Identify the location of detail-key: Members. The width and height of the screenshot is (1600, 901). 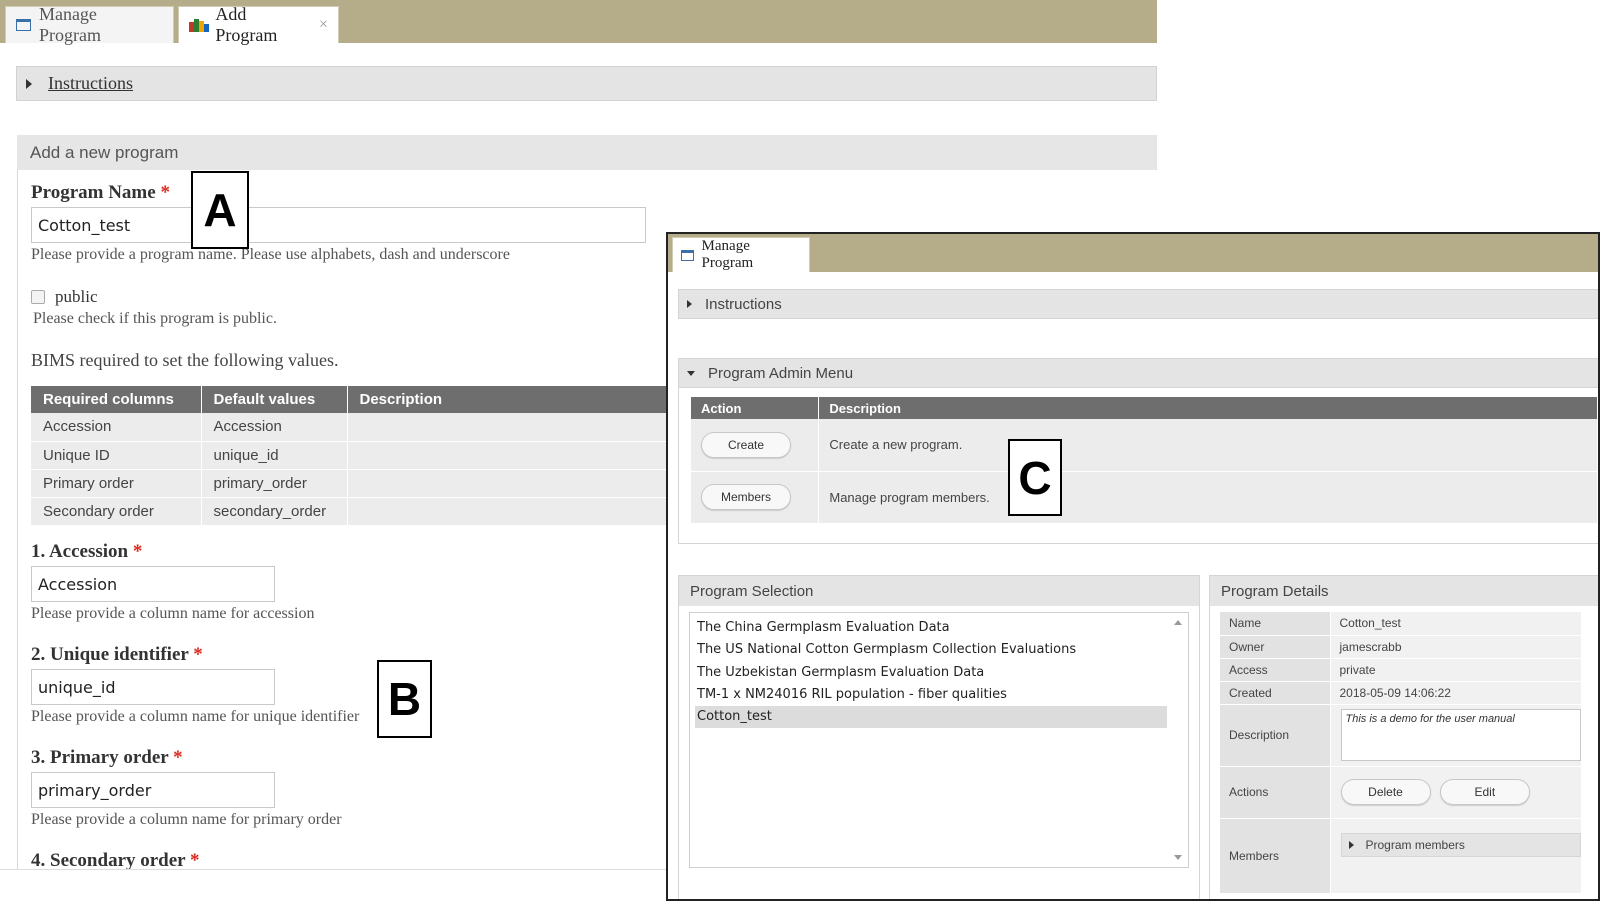
(1275, 856).